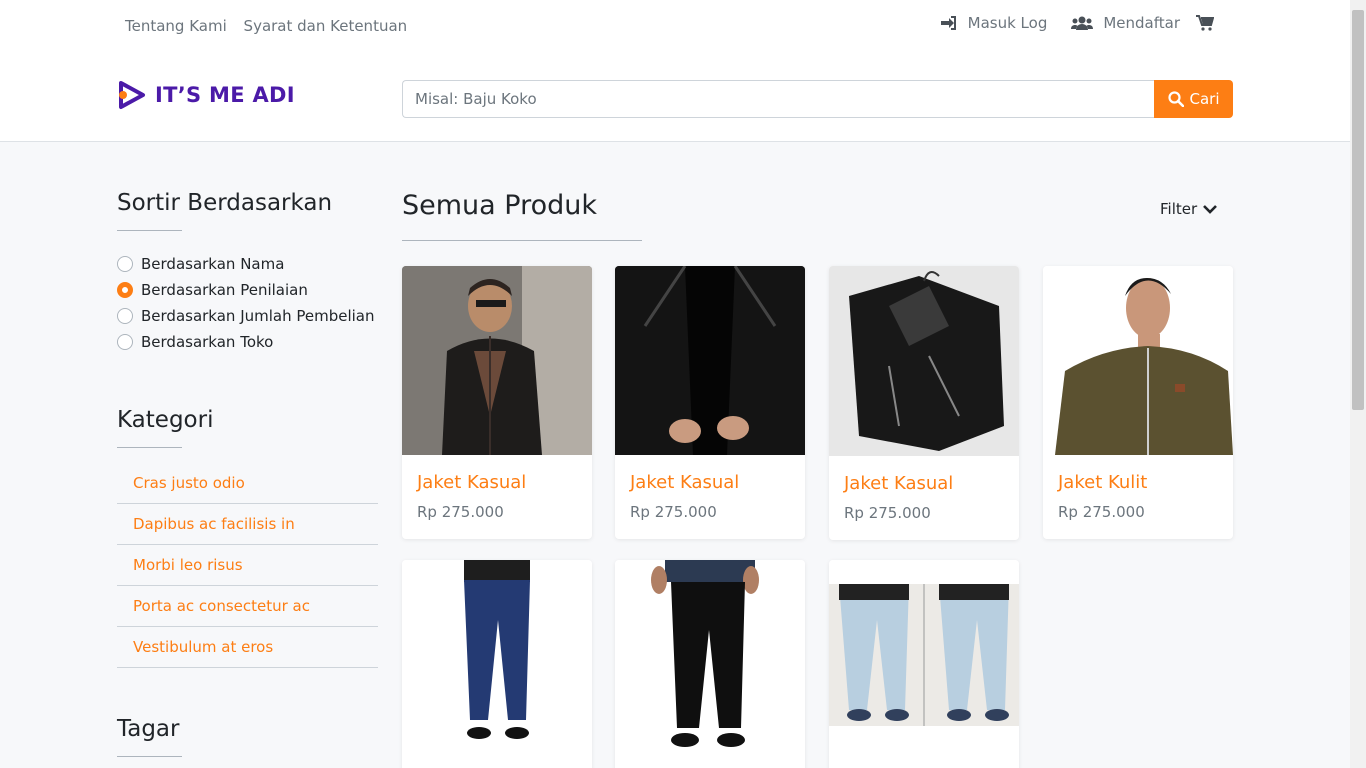 This screenshot has height=768, width=1366. What do you see at coordinates (176, 26) in the screenshot?
I see `about-link: Tentang Kami` at bounding box center [176, 26].